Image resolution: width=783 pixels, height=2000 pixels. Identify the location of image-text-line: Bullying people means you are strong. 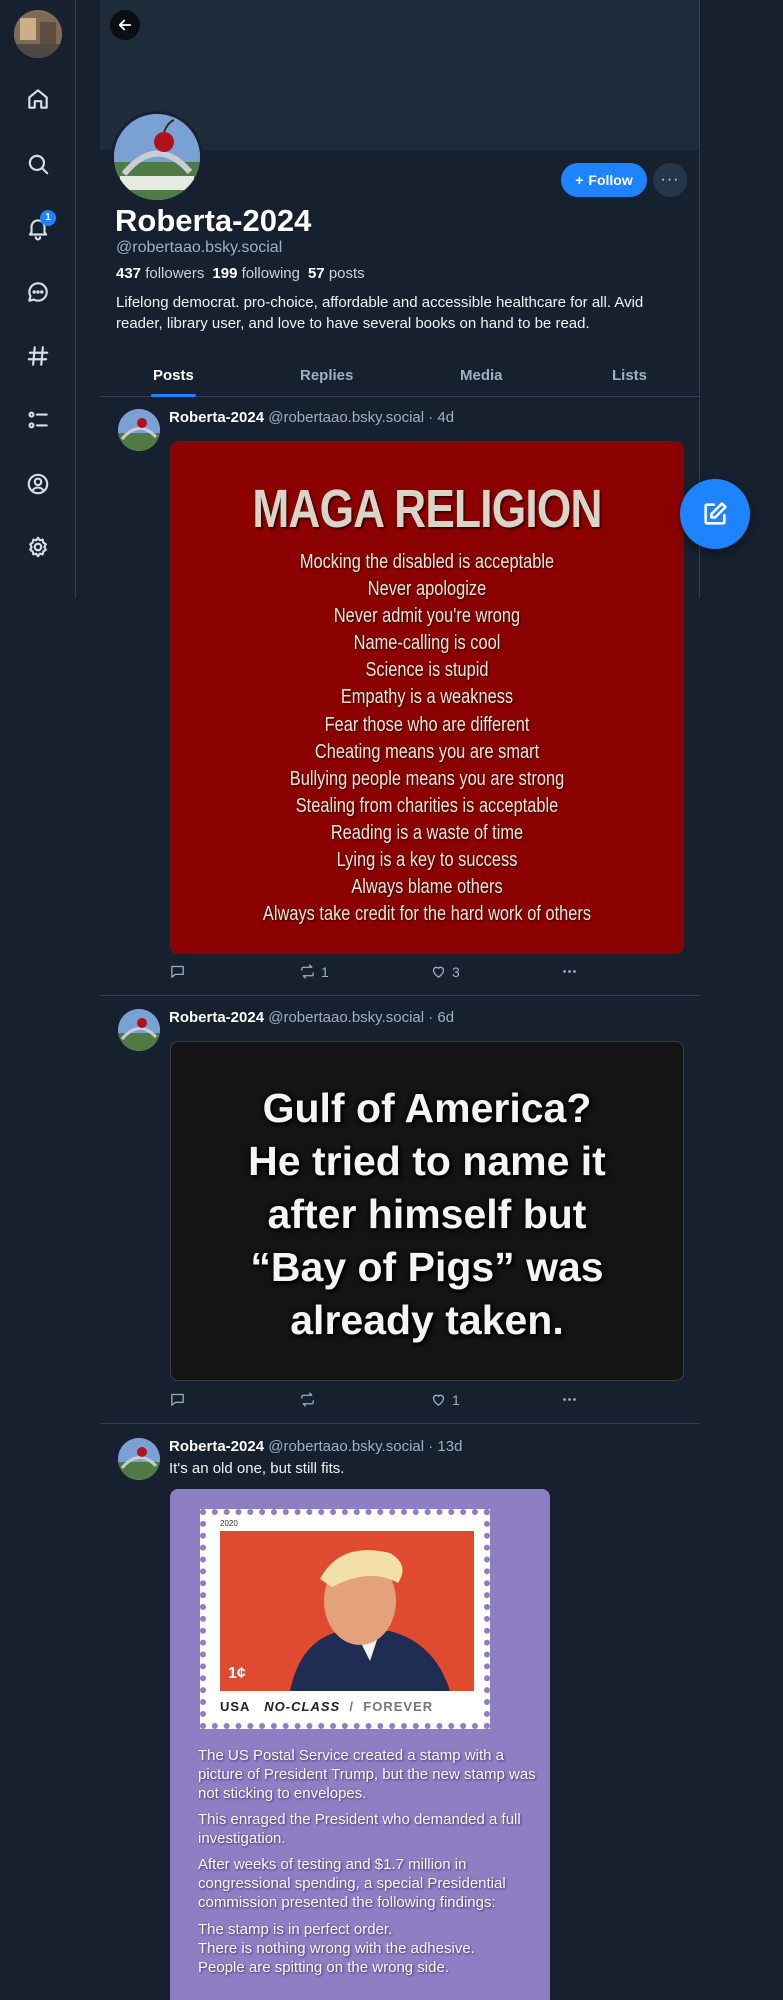
(427, 778).